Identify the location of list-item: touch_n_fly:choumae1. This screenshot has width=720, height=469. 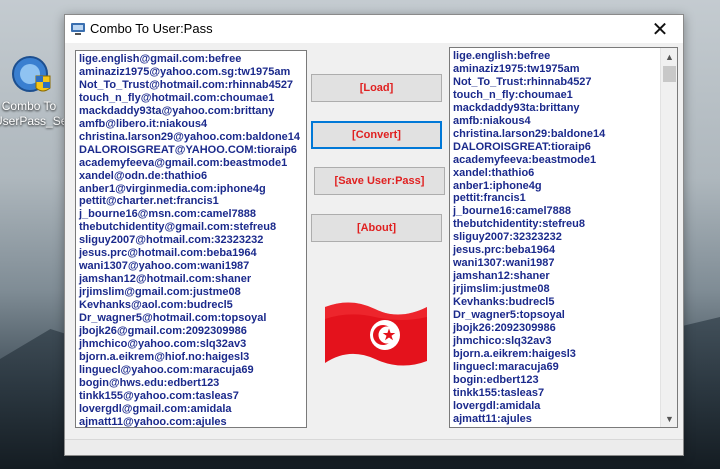
(563, 95).